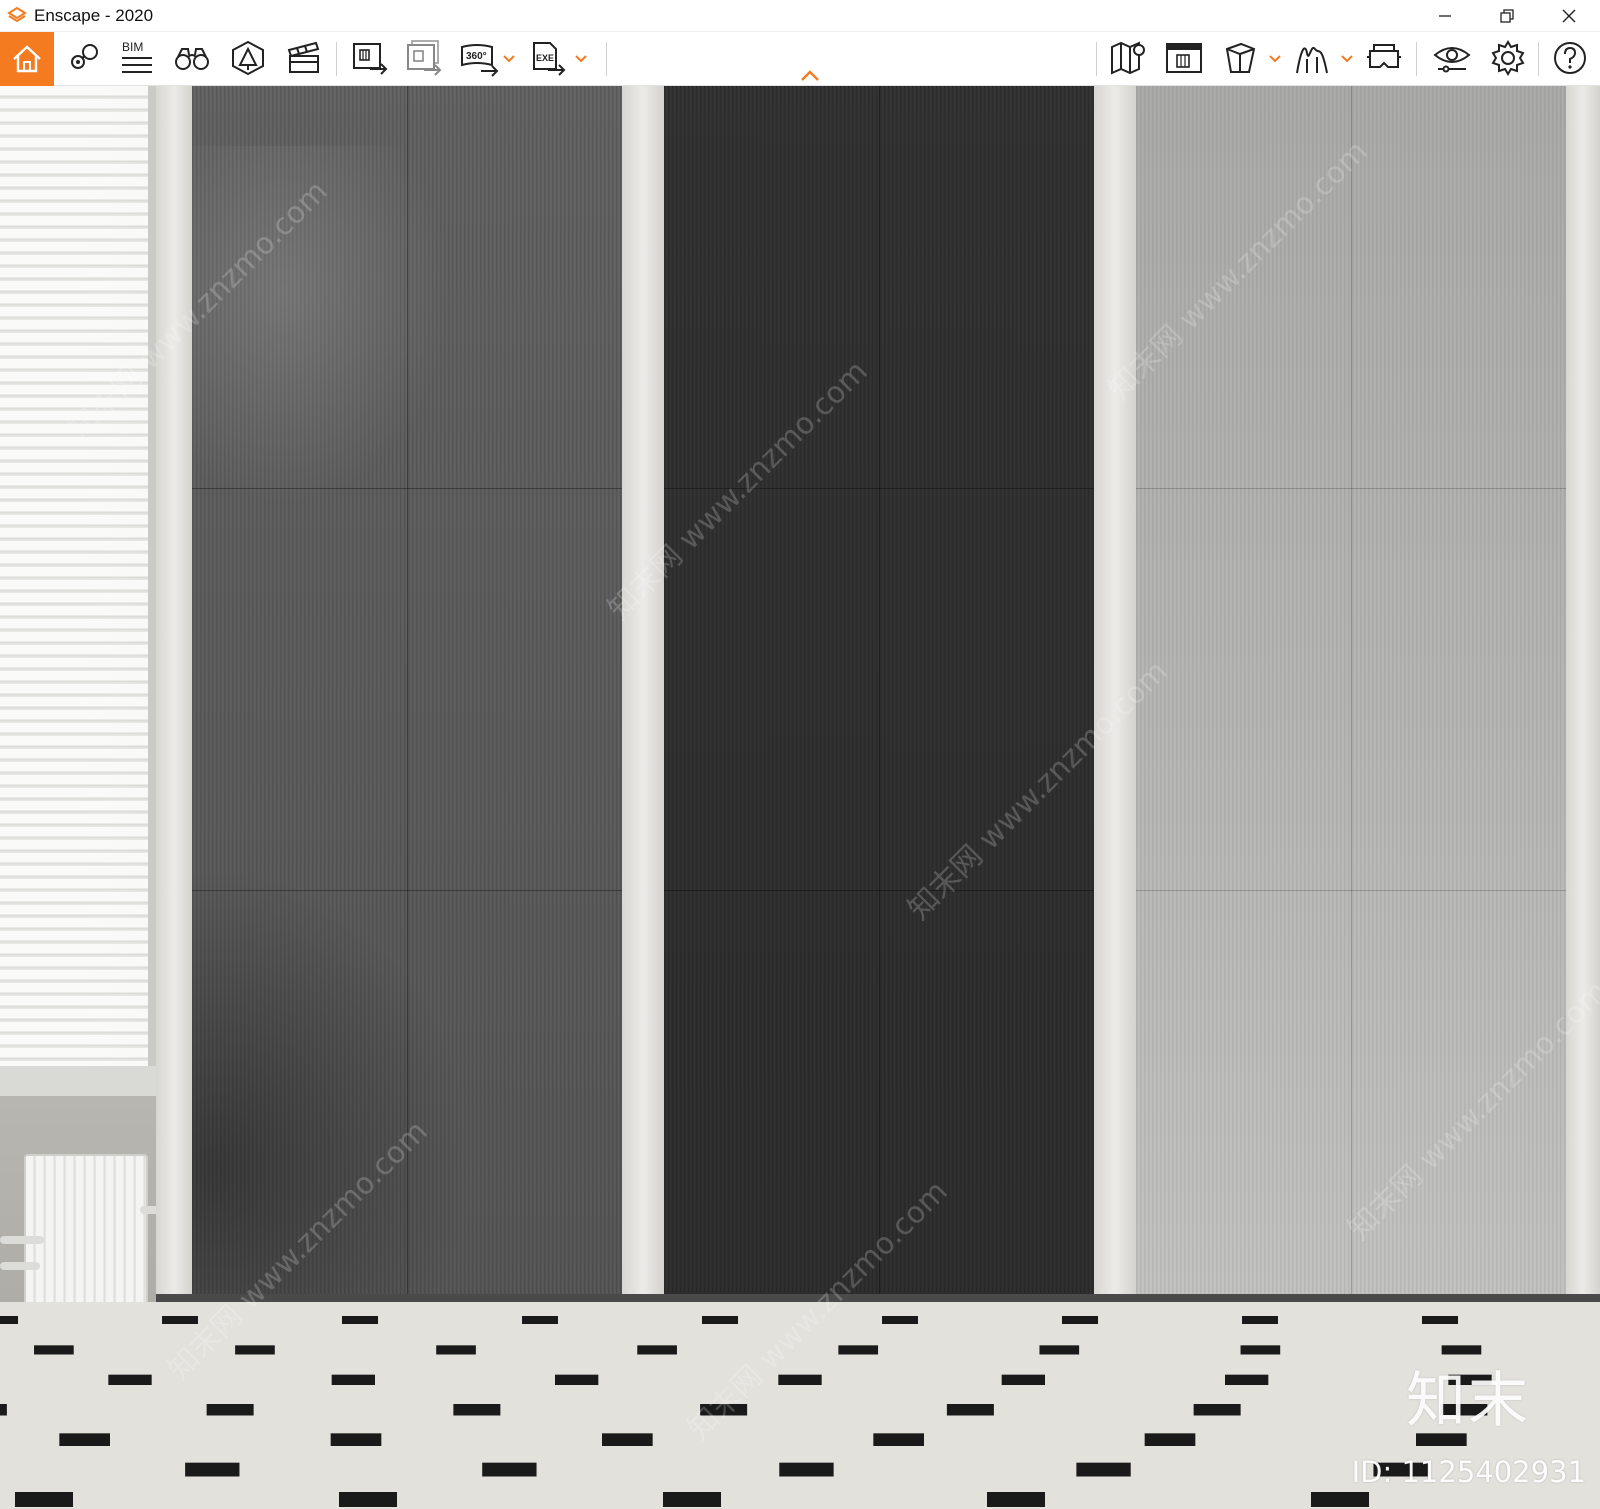 This screenshot has height=1509, width=1600. What do you see at coordinates (545, 58) in the screenshot?
I see `export-exe-label: EXE` at bounding box center [545, 58].